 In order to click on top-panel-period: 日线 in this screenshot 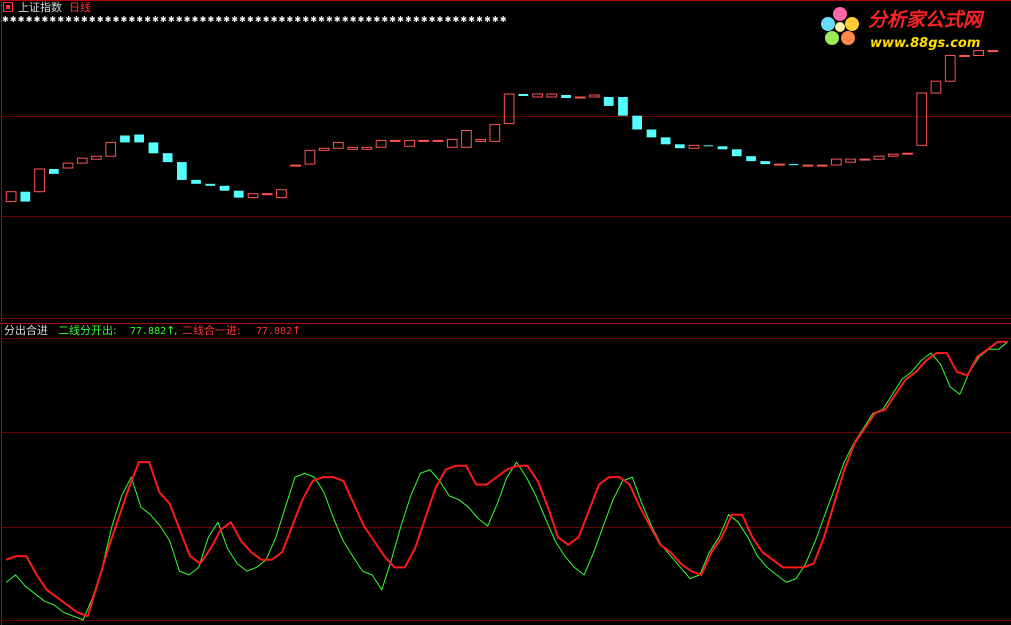, I will do `click(80, 7)`.